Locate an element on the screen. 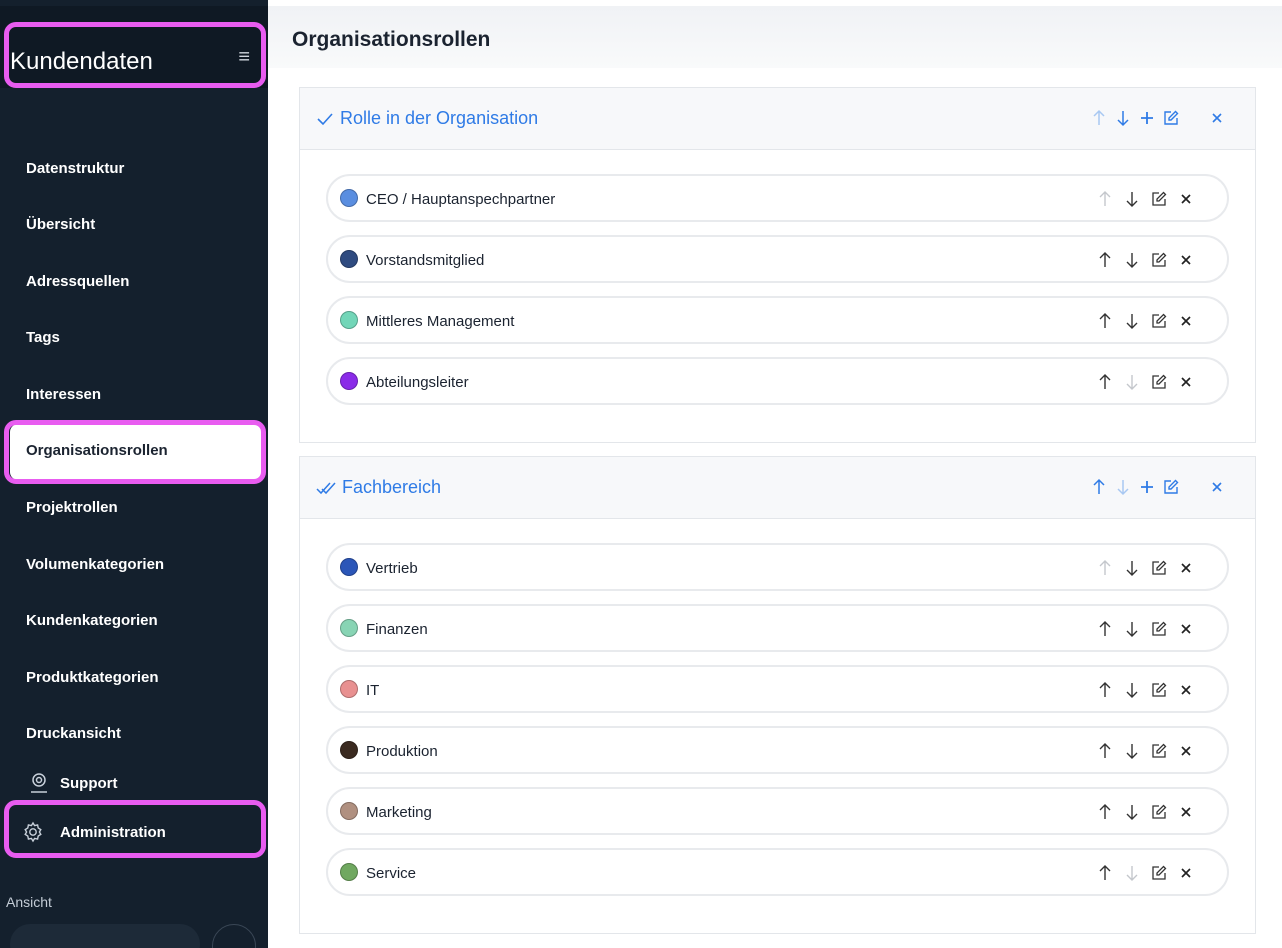  sidebar-item-datenstruktur: Datenstruktur is located at coordinates (75, 168).